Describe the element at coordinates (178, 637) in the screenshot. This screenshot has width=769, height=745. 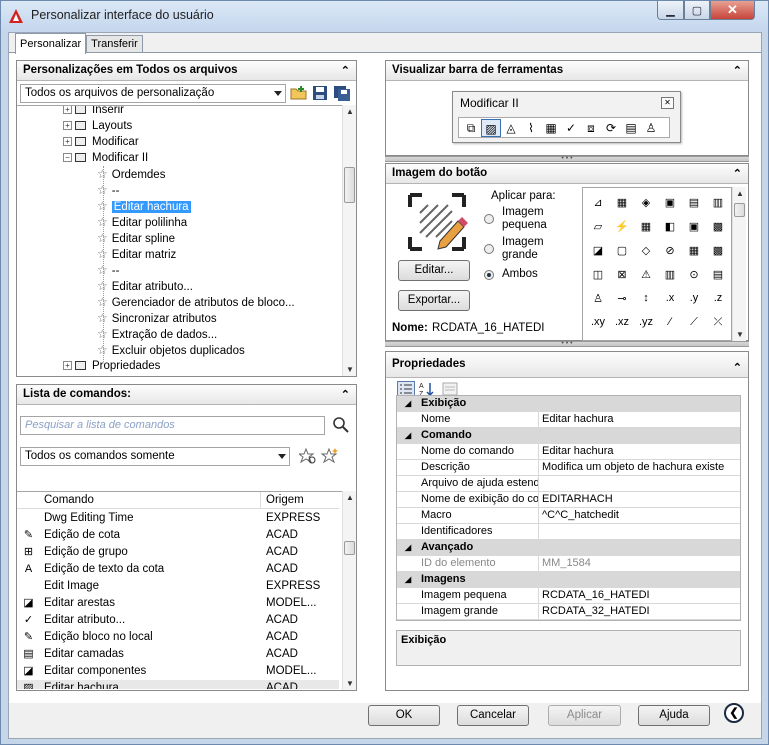
I see `command-row: ✎ Edição bloco no local ACAD` at that location.